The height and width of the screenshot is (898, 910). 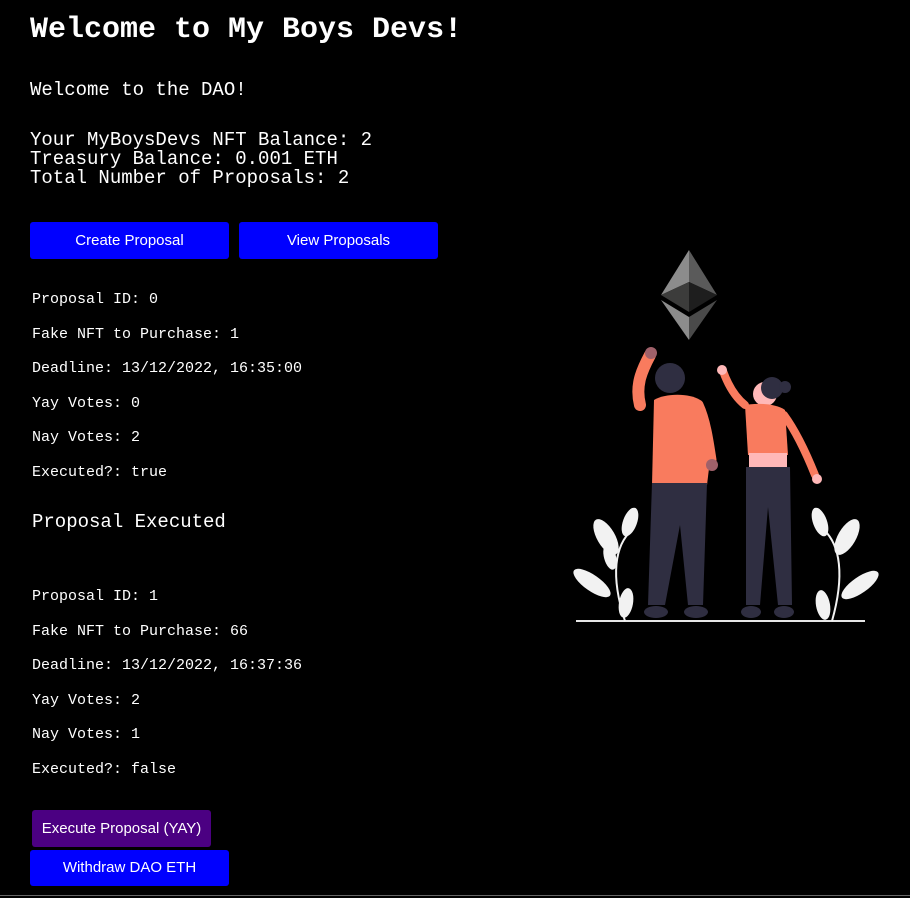 I want to click on proposal-executed: Executed?: true, so click(x=100, y=472).